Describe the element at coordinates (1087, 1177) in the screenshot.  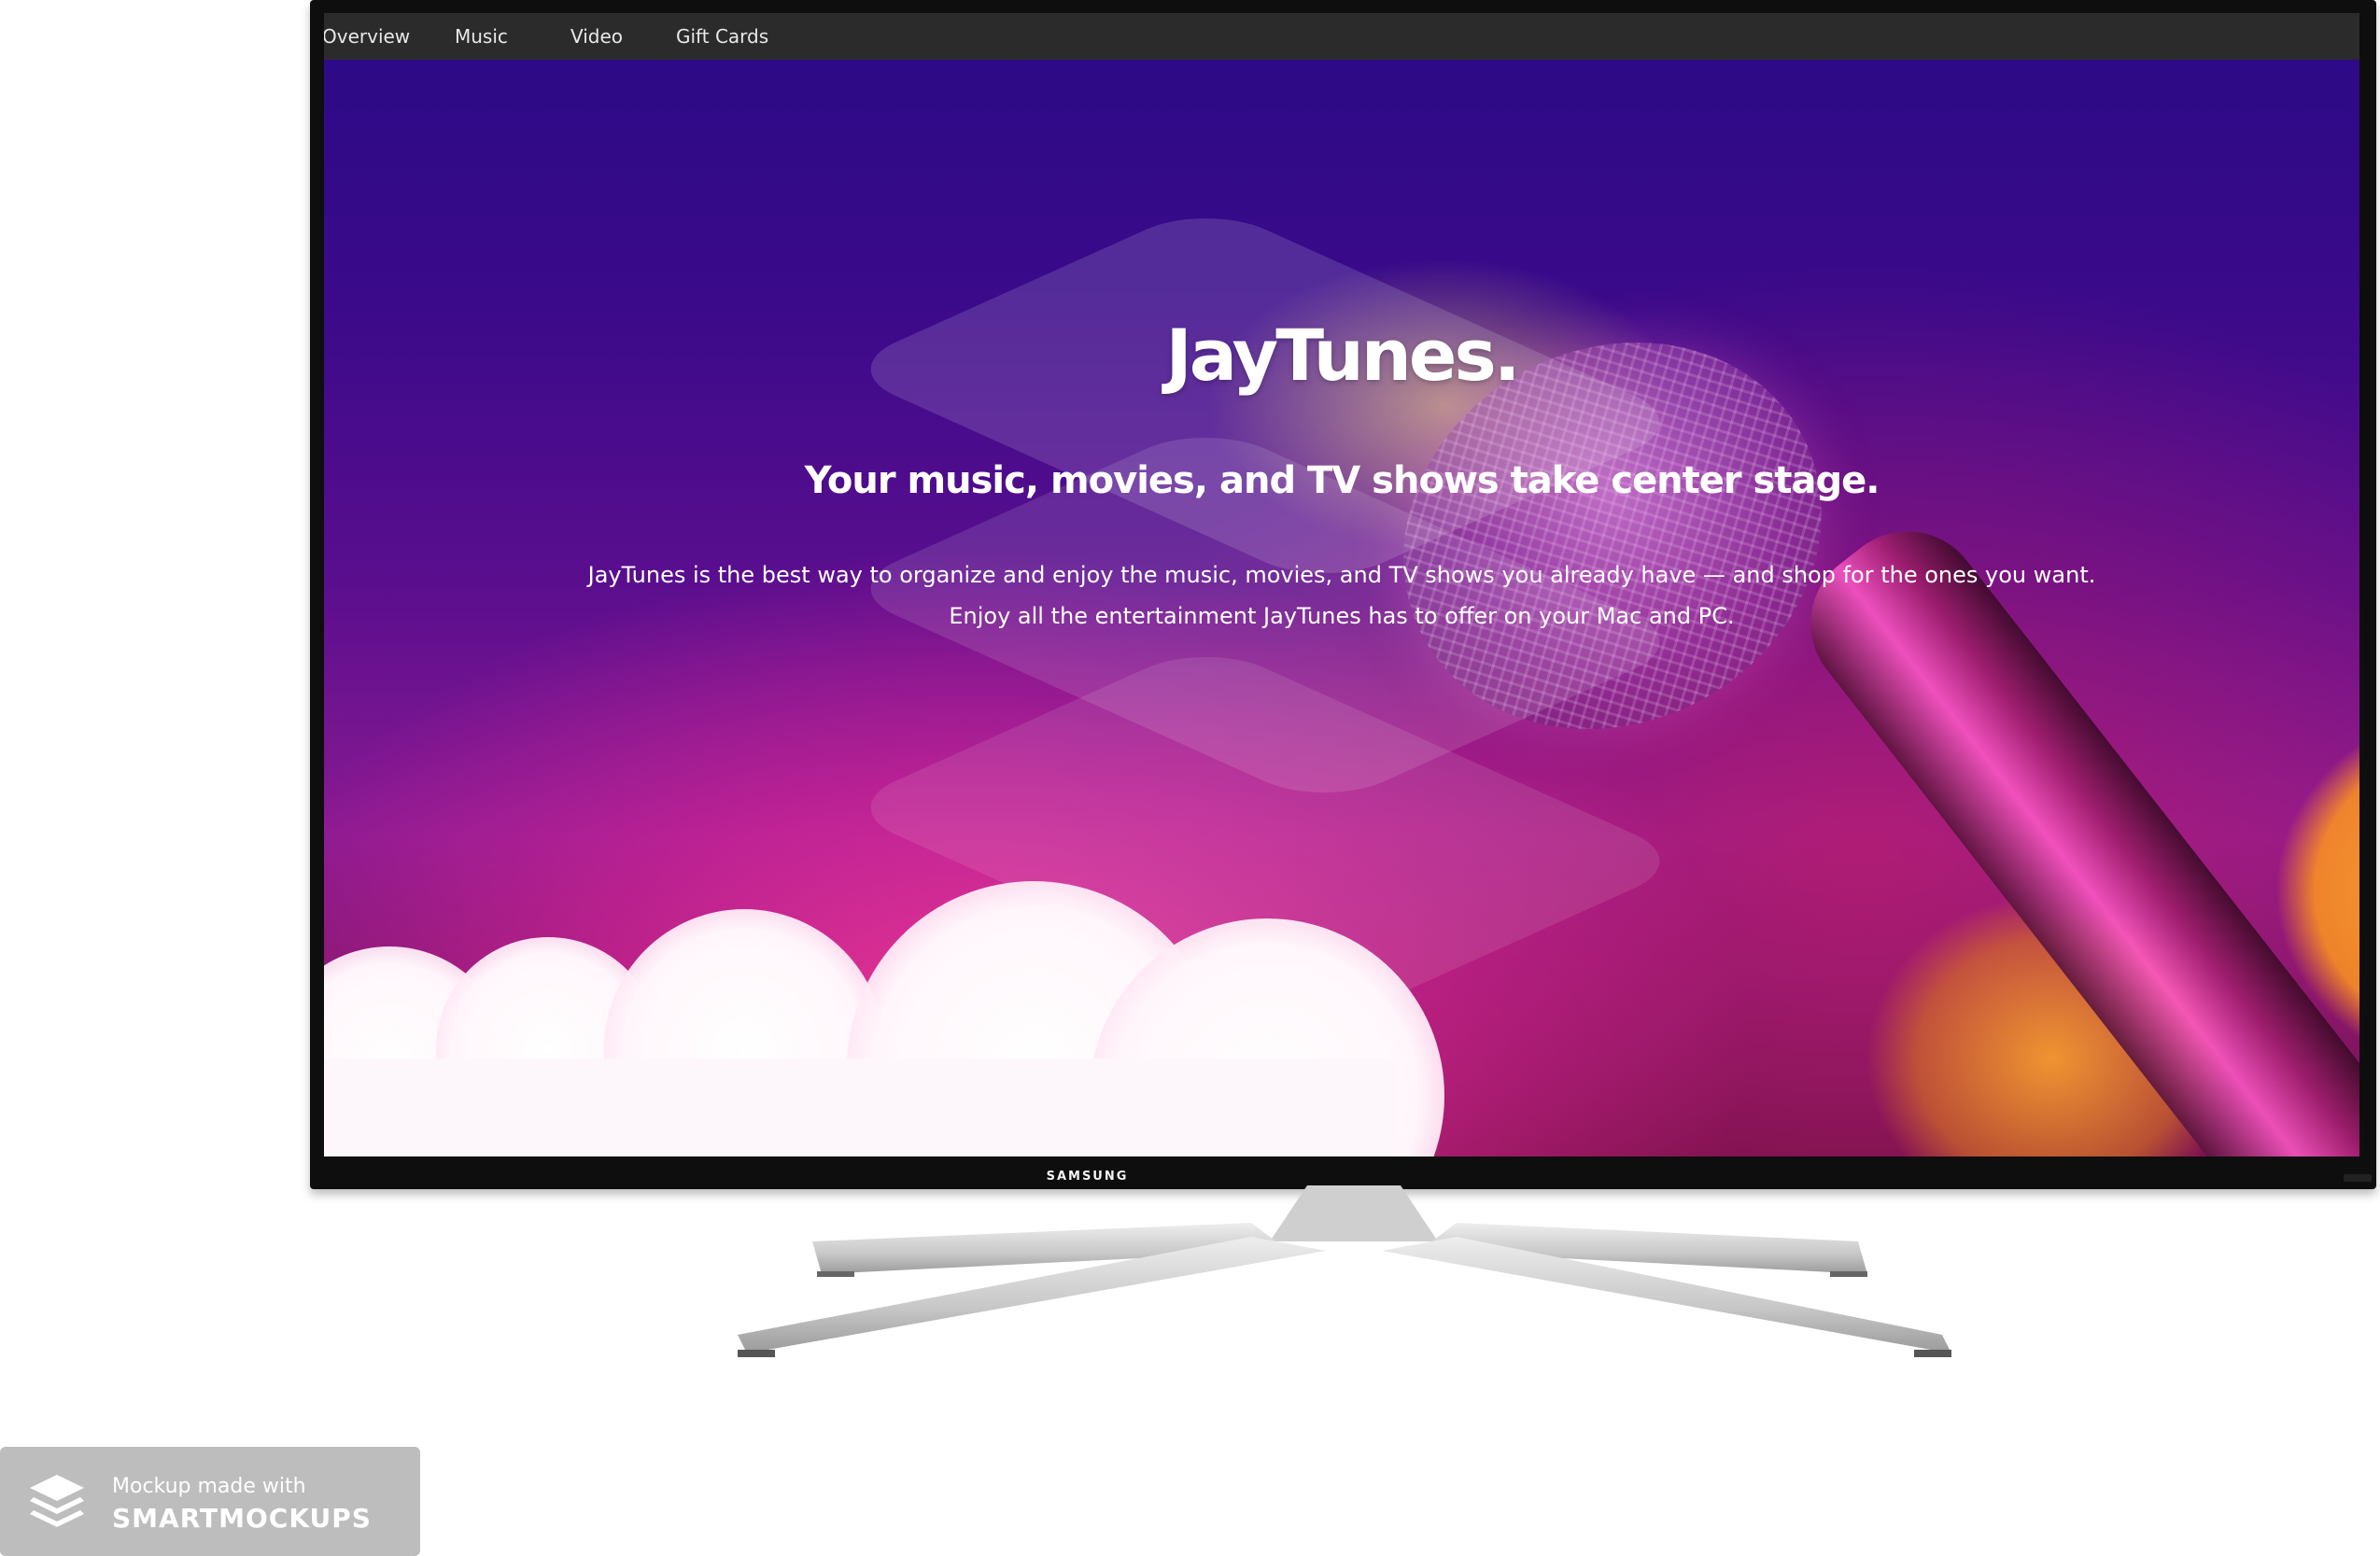
I see `tv-brand-logo: SAMSUNG` at that location.